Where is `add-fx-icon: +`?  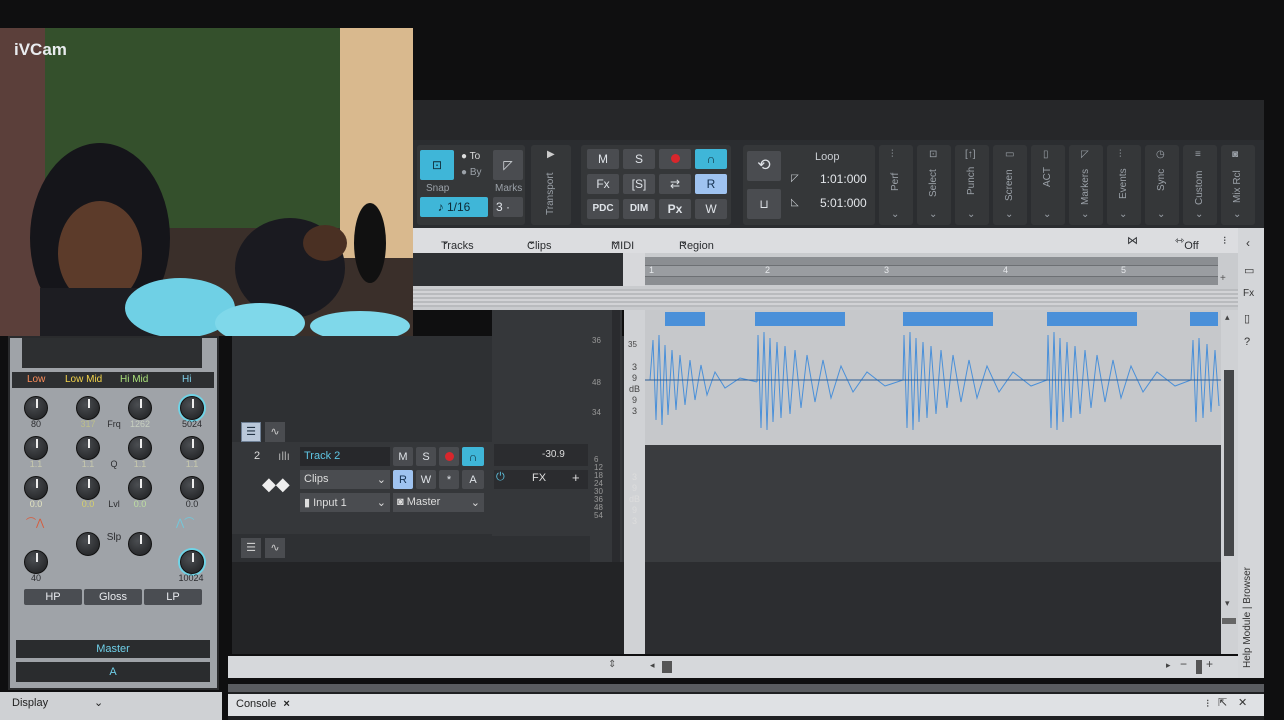 add-fx-icon: + is located at coordinates (576, 477).